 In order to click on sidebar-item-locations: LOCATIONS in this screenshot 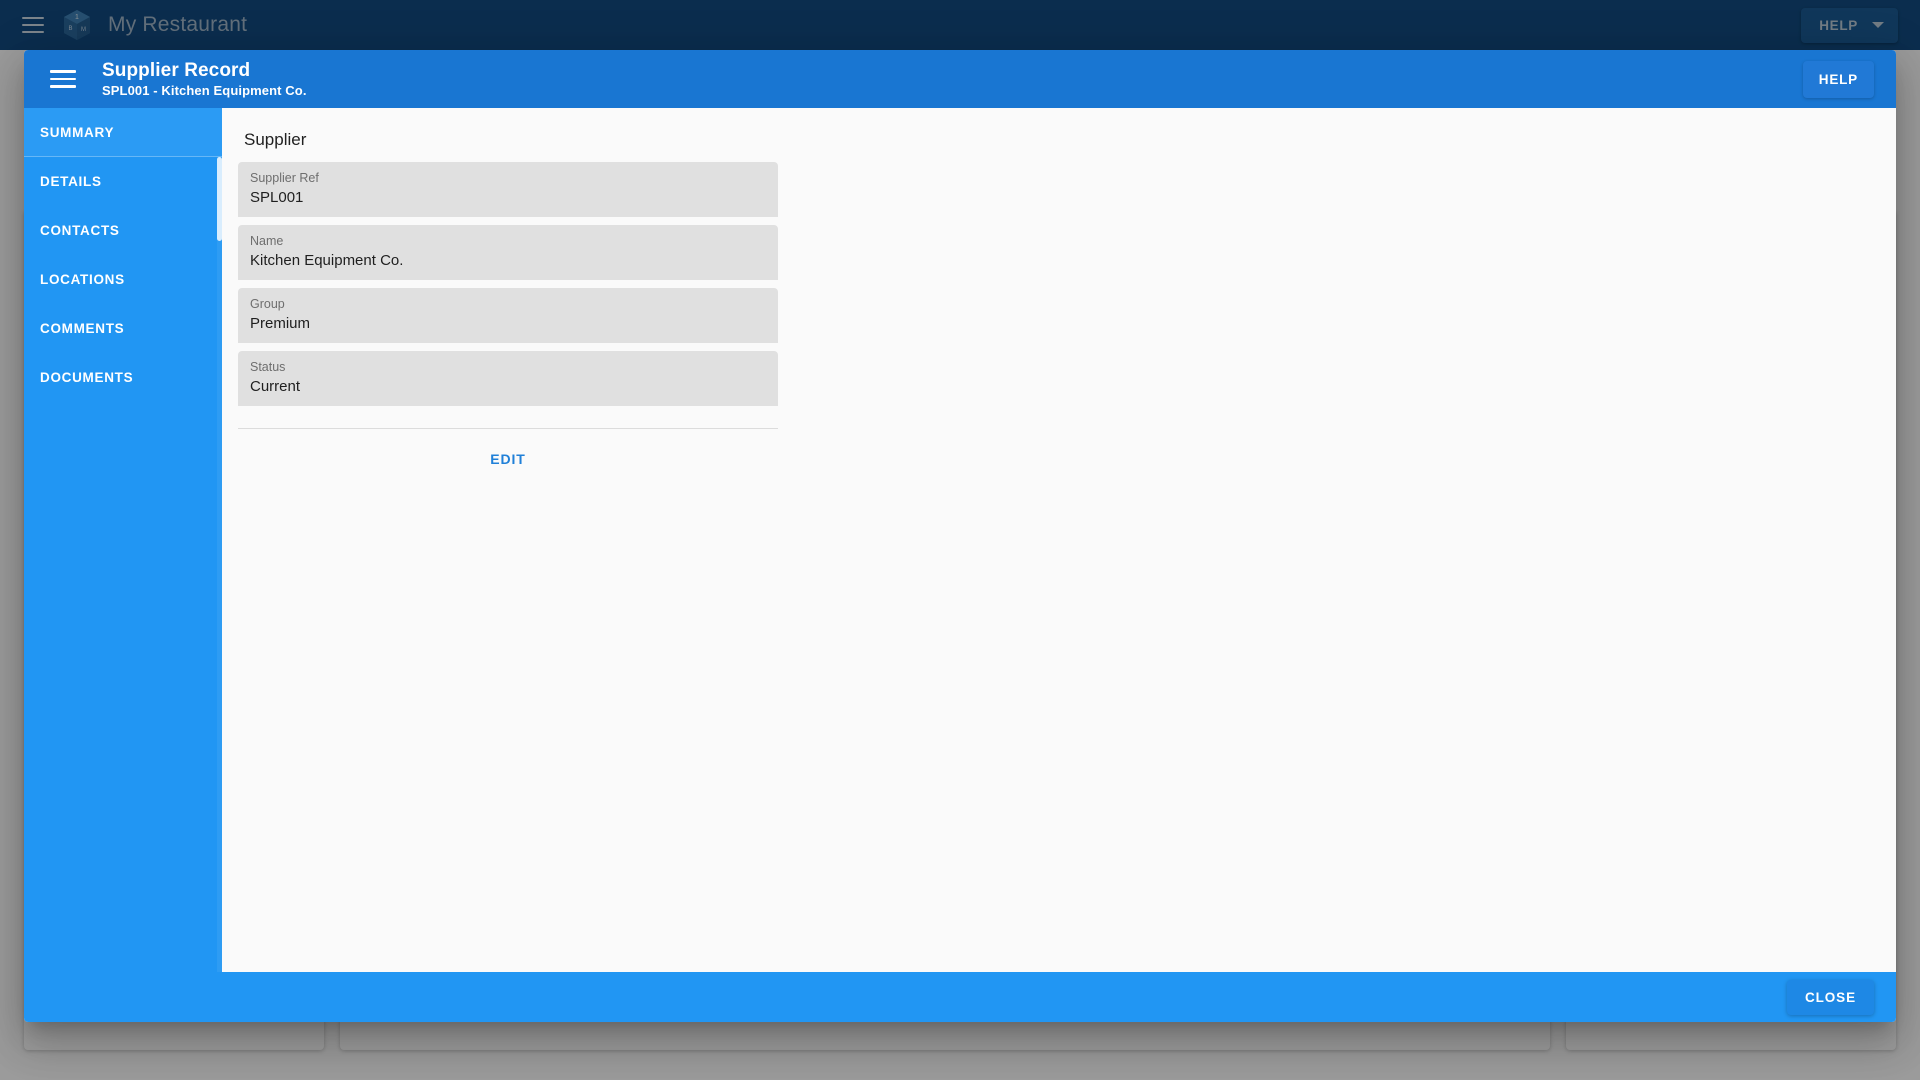, I will do `click(123, 279)`.